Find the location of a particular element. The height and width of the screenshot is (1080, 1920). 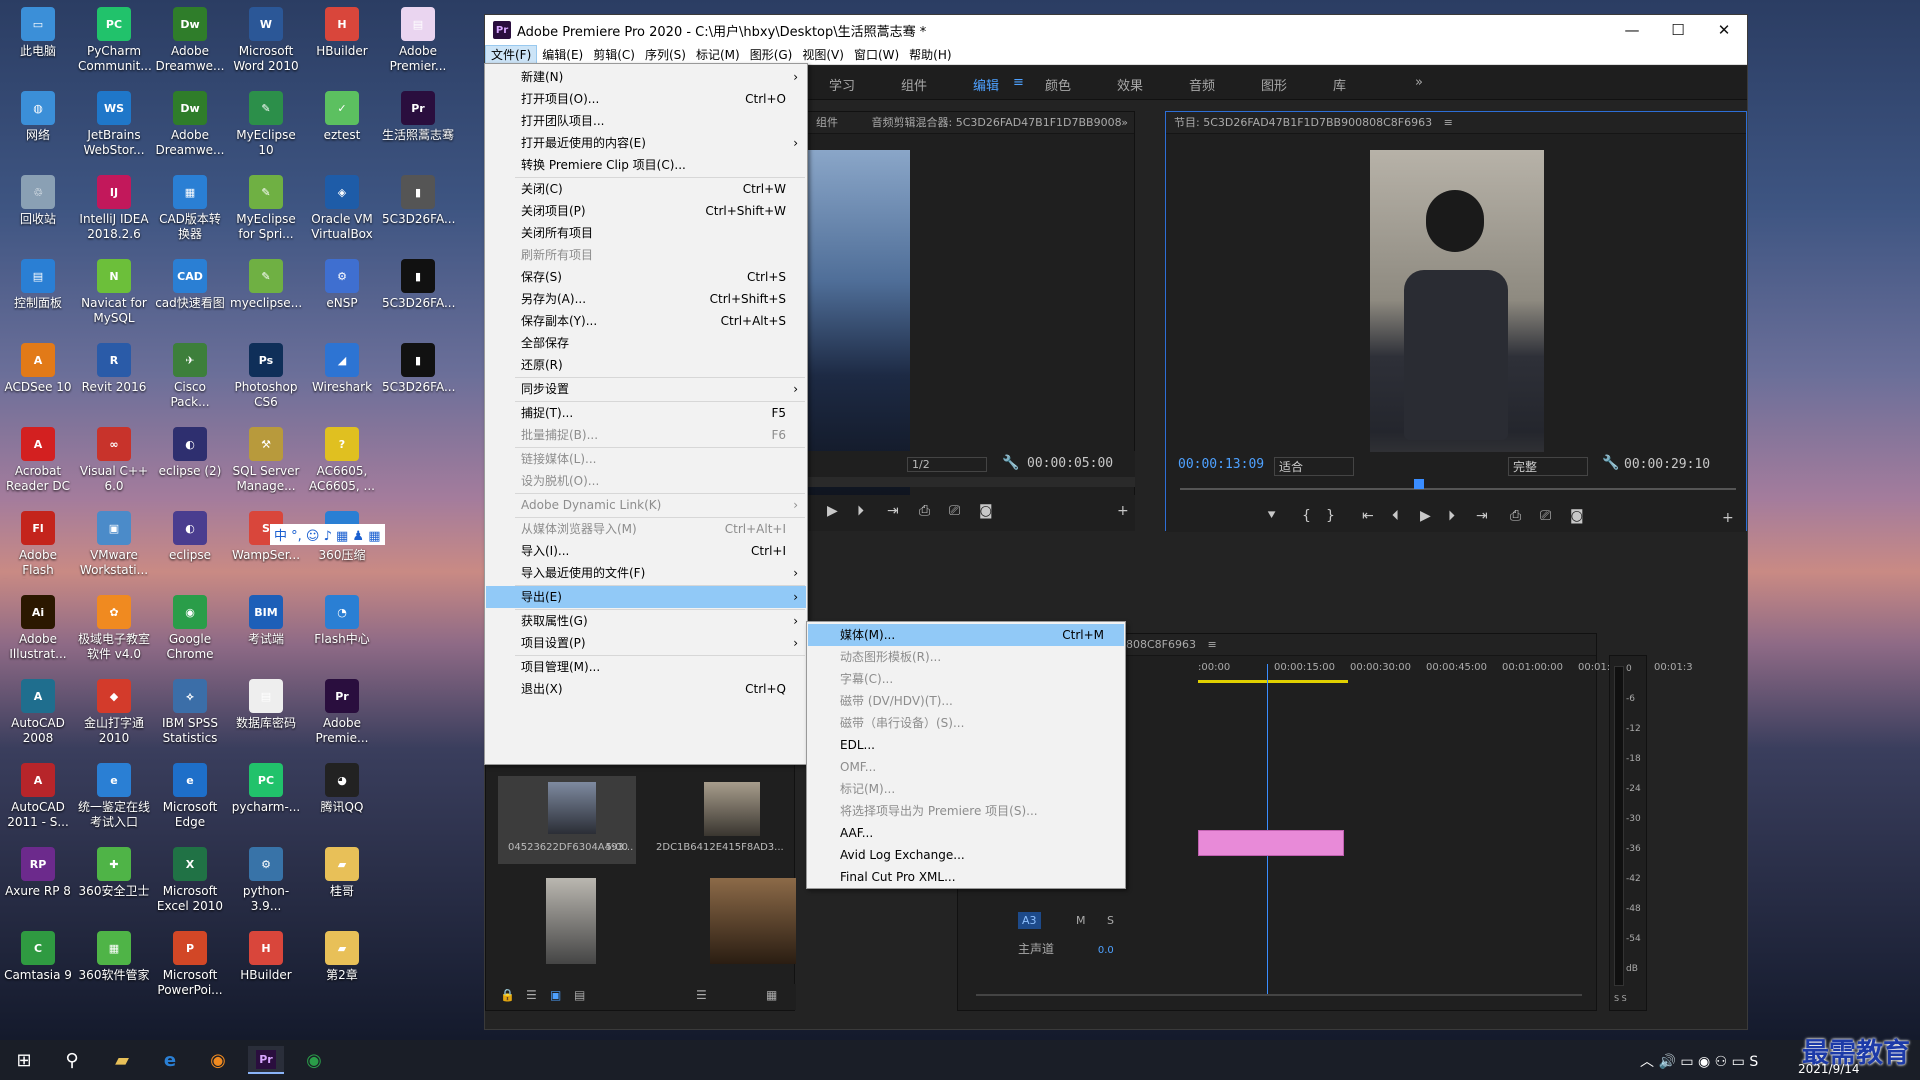

file-menu-item: 关闭所有项目 is located at coordinates (646, 233).